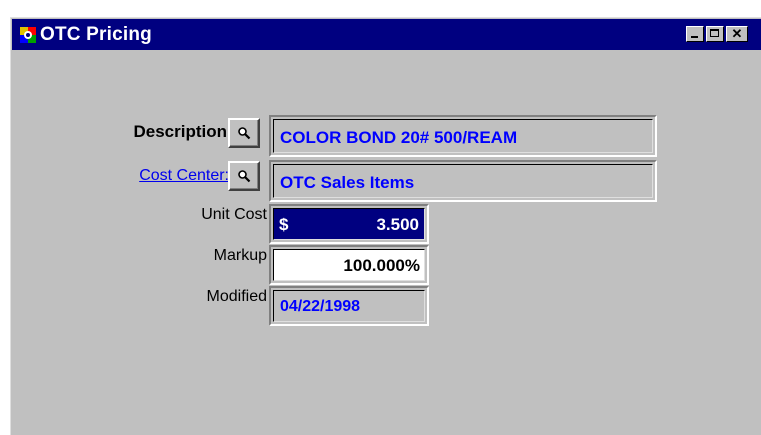 The width and height of the screenshot is (761, 435). Describe the element at coordinates (715, 34) in the screenshot. I see `maximize-icon` at that location.